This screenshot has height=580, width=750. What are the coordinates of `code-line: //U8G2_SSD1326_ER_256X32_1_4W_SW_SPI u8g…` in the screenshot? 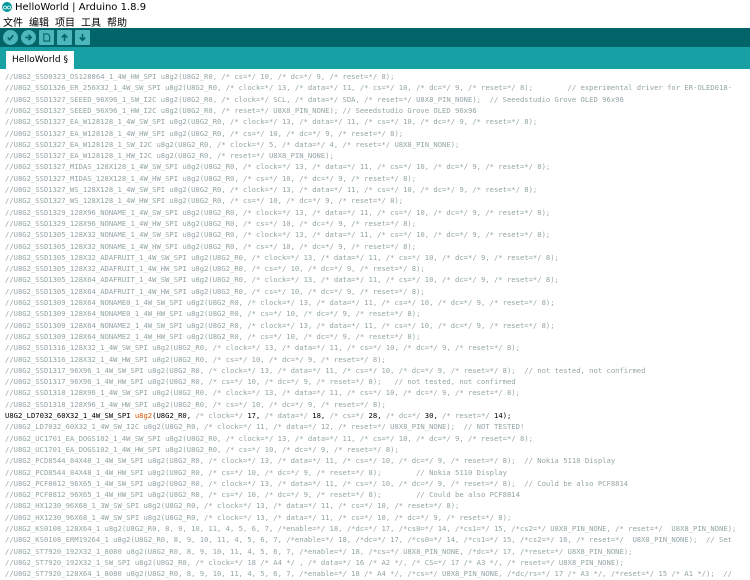 It's located at (368, 88).